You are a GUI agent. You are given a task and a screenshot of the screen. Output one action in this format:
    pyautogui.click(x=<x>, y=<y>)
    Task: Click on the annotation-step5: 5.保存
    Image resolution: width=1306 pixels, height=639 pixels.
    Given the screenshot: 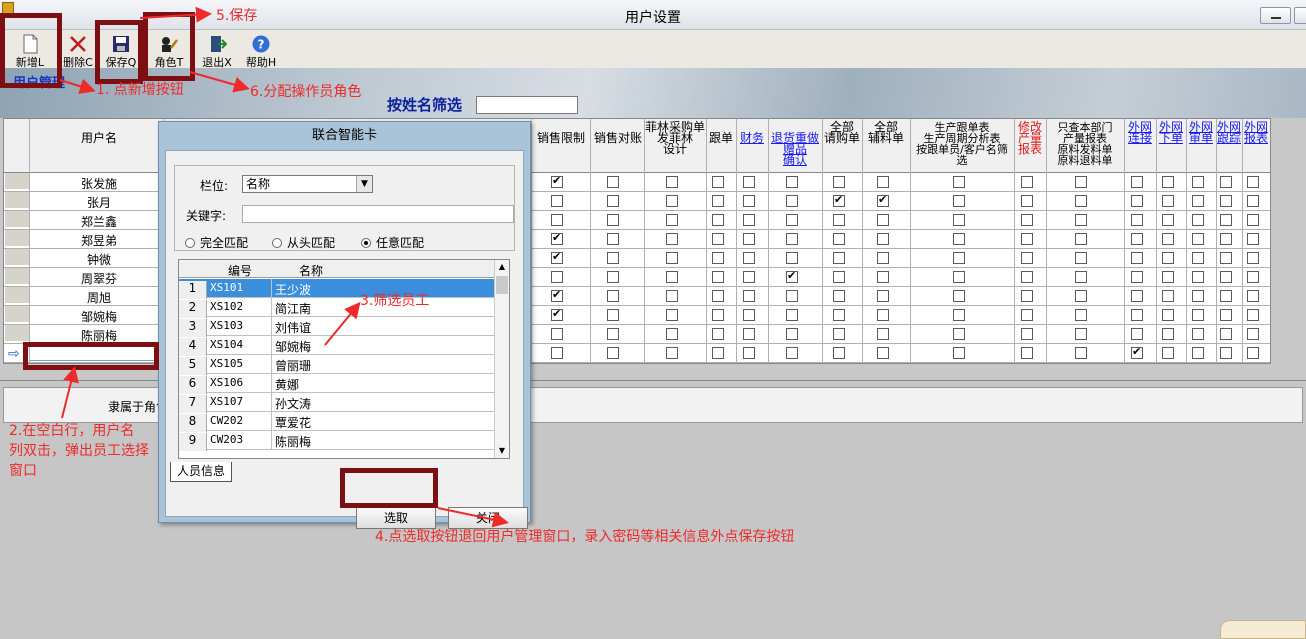 What is the action you would take?
    pyautogui.click(x=237, y=16)
    